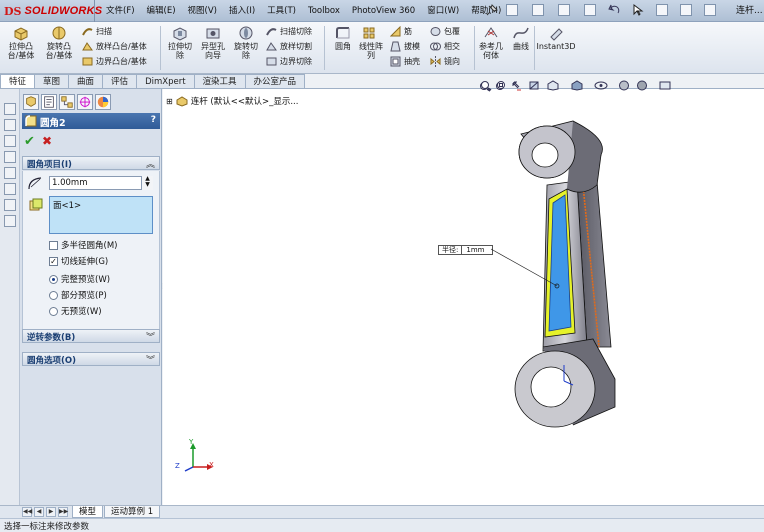 The width and height of the screenshot is (764, 532). What do you see at coordinates (161, 11) in the screenshot?
I see `menu-edit: 编辑(E)` at bounding box center [161, 11].